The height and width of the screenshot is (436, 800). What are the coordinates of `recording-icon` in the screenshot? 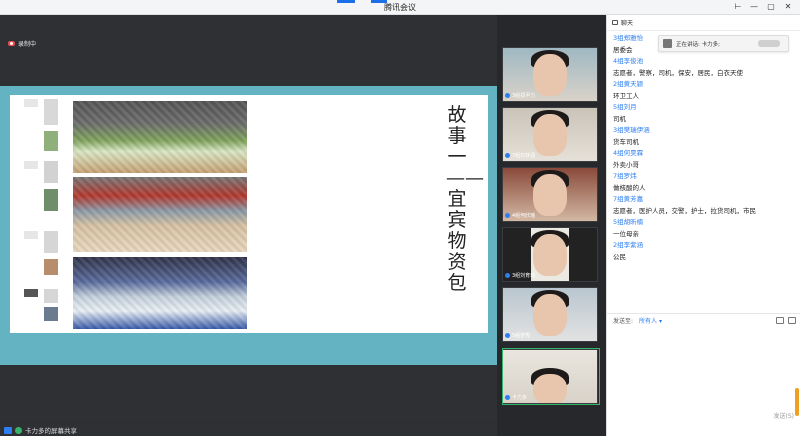 It's located at (11, 43).